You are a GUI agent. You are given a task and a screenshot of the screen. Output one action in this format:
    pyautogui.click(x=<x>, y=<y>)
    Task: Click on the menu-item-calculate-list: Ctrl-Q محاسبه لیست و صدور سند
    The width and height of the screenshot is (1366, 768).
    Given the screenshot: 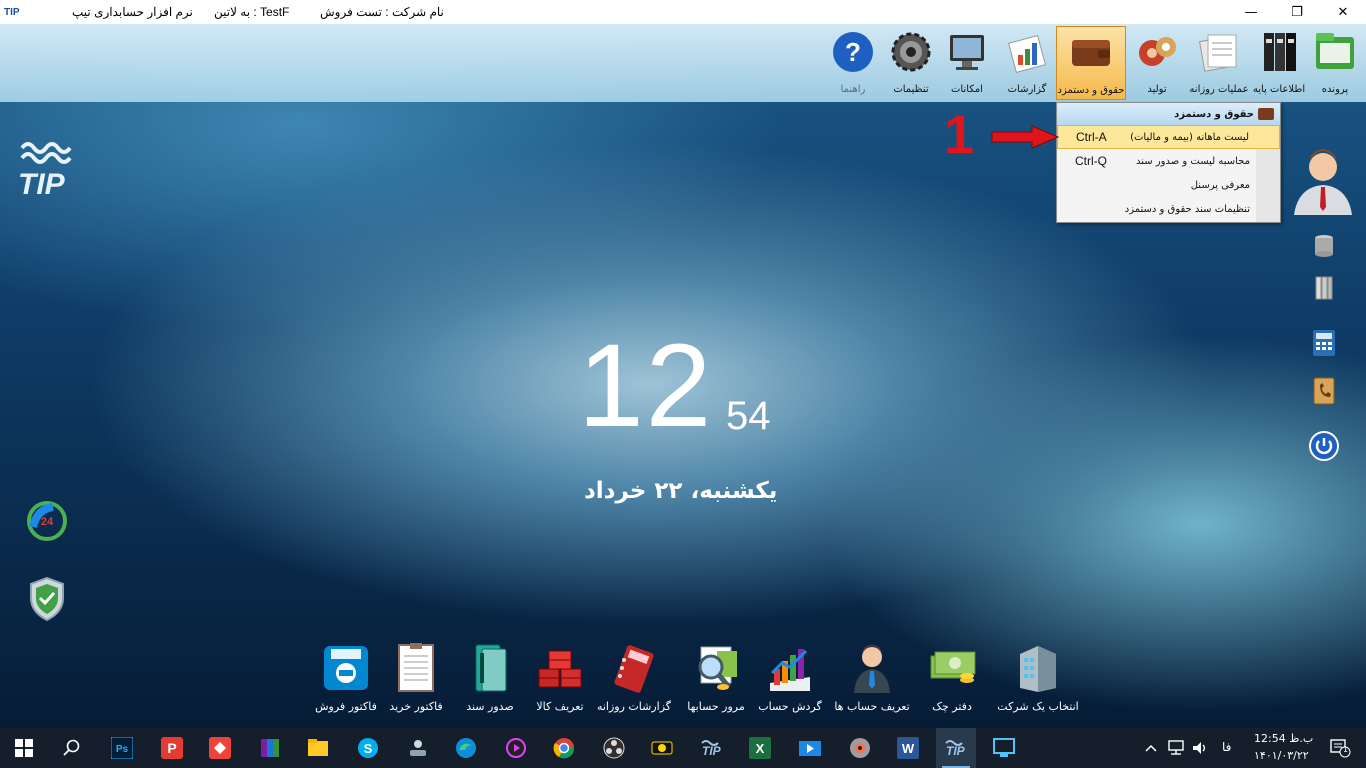 What is the action you would take?
    pyautogui.click(x=1168, y=161)
    